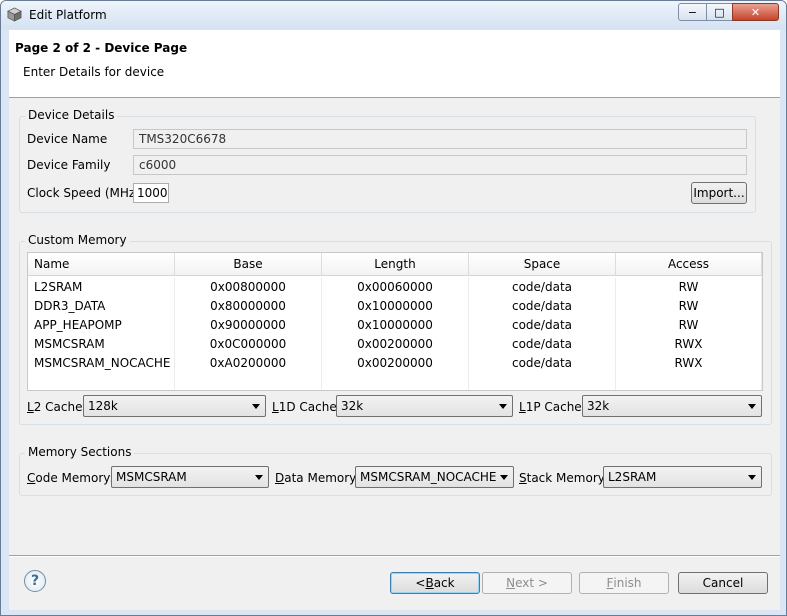 This screenshot has height=616, width=787. What do you see at coordinates (57, 407) in the screenshot?
I see `l2-cache-label: L2 Cache:` at bounding box center [57, 407].